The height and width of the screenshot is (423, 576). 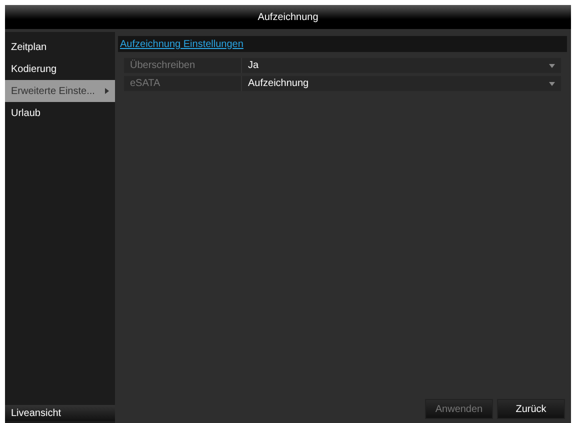 I want to click on sidebar-item: Urlaub, so click(x=60, y=113).